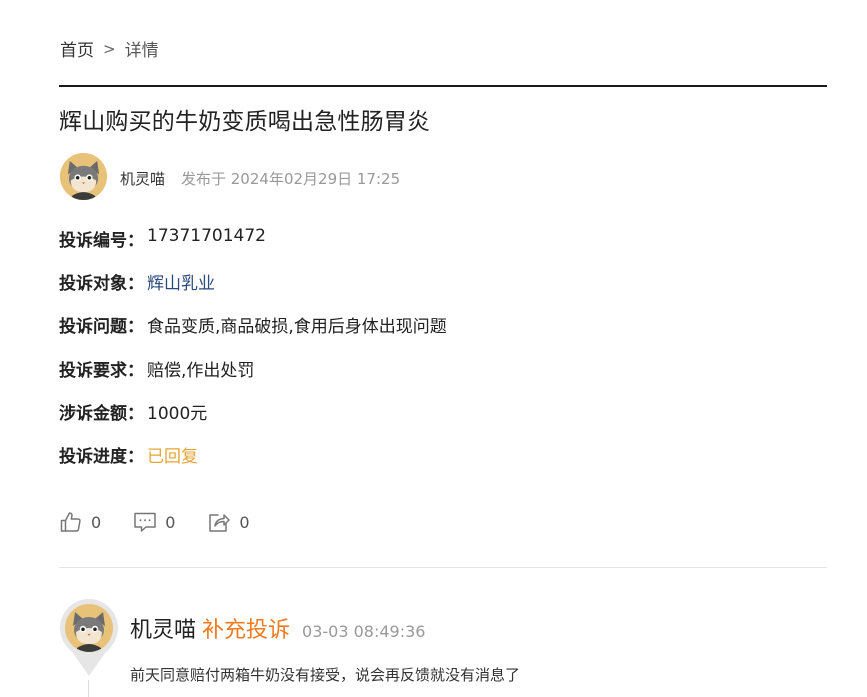 The image size is (867, 697). I want to click on like-count: 0, so click(96, 522).